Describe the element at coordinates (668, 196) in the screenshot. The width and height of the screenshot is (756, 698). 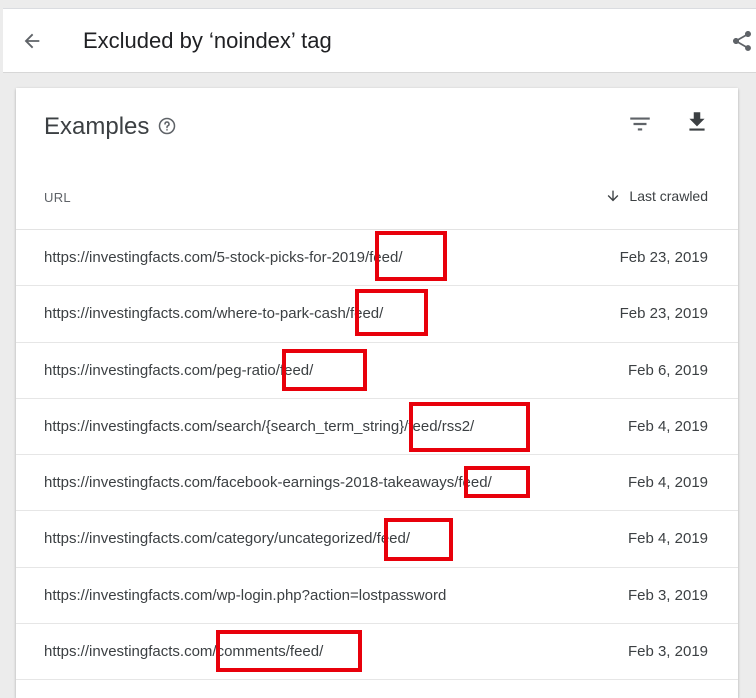
I see `column-header-label: Last crawled` at that location.